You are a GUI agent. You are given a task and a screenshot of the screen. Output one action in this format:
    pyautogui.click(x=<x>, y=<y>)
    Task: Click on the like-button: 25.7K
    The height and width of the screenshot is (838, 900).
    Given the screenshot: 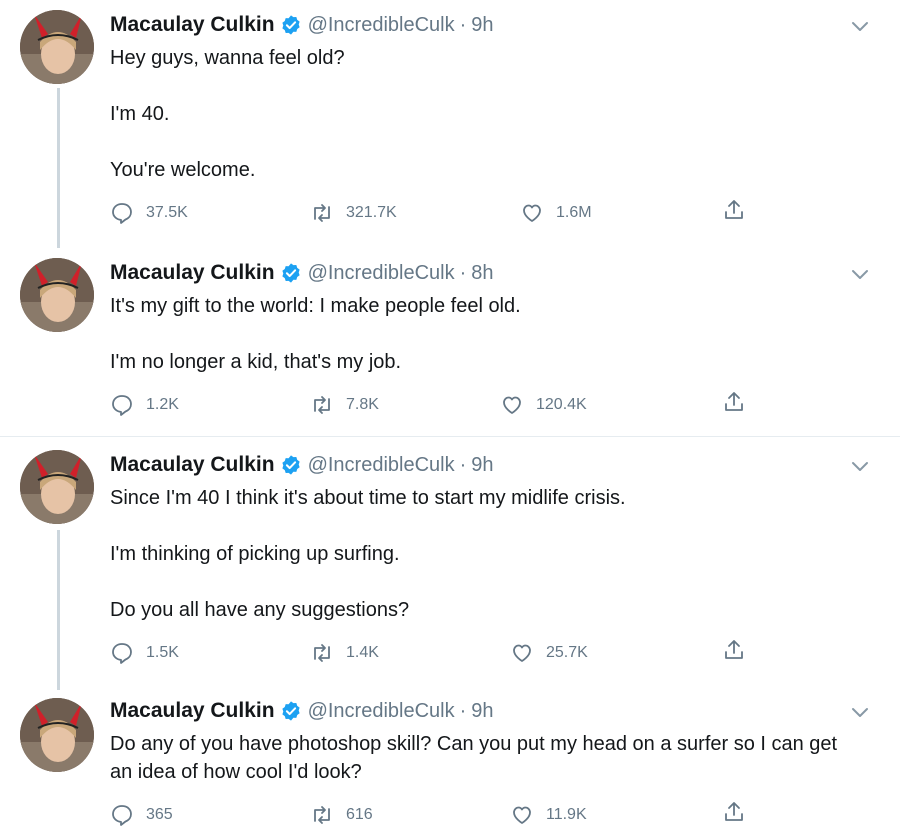 What is the action you would take?
    pyautogui.click(x=549, y=653)
    